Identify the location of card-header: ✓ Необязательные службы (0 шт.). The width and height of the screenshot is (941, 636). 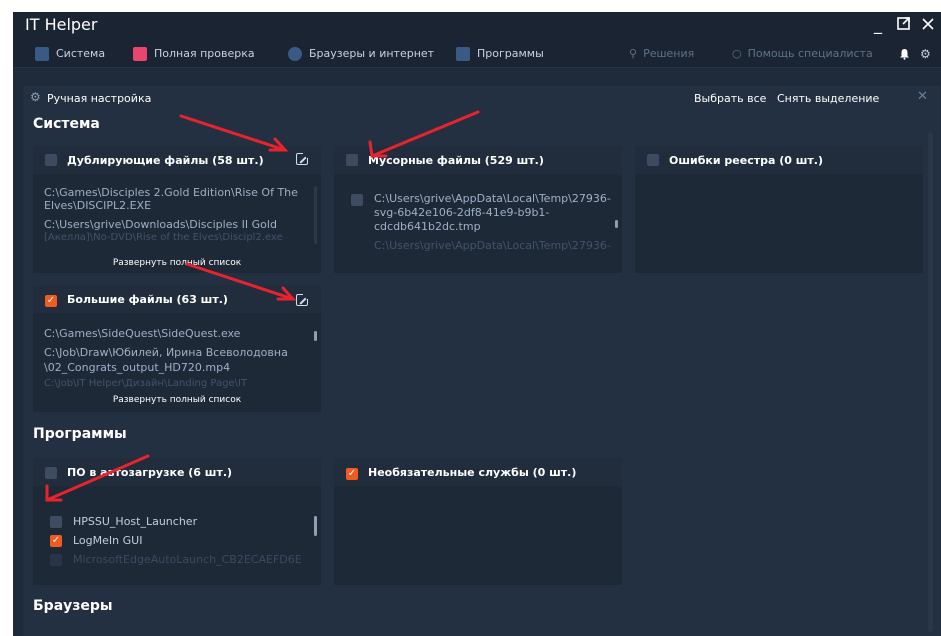
(478, 472).